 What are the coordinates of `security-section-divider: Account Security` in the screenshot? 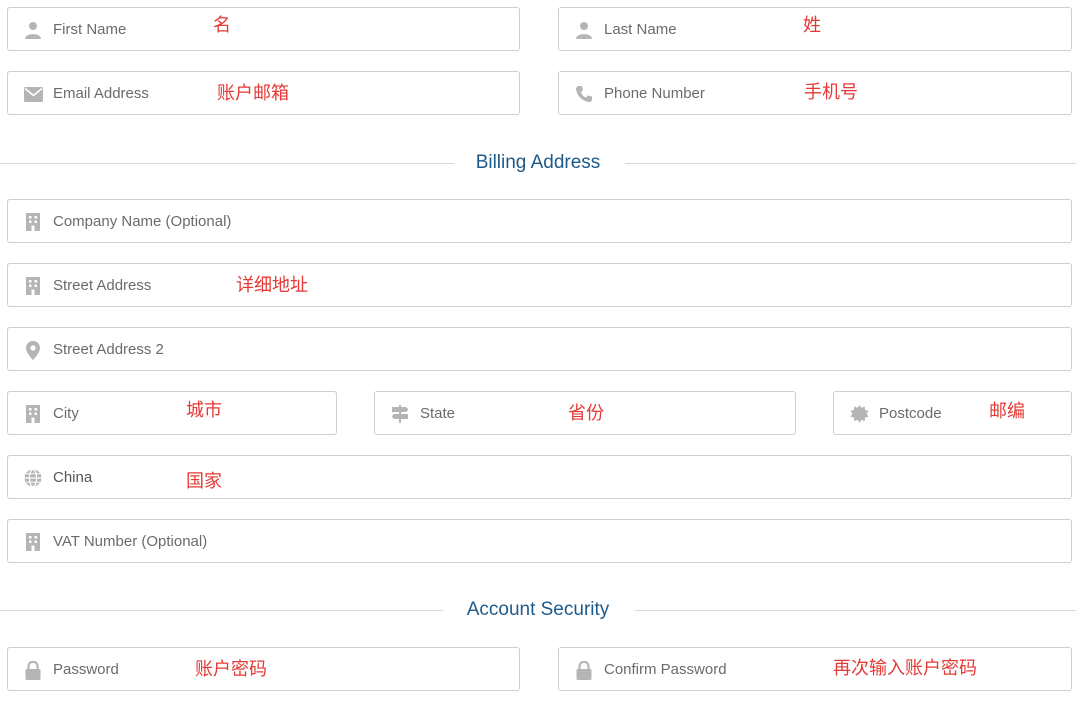 It's located at (538, 610).